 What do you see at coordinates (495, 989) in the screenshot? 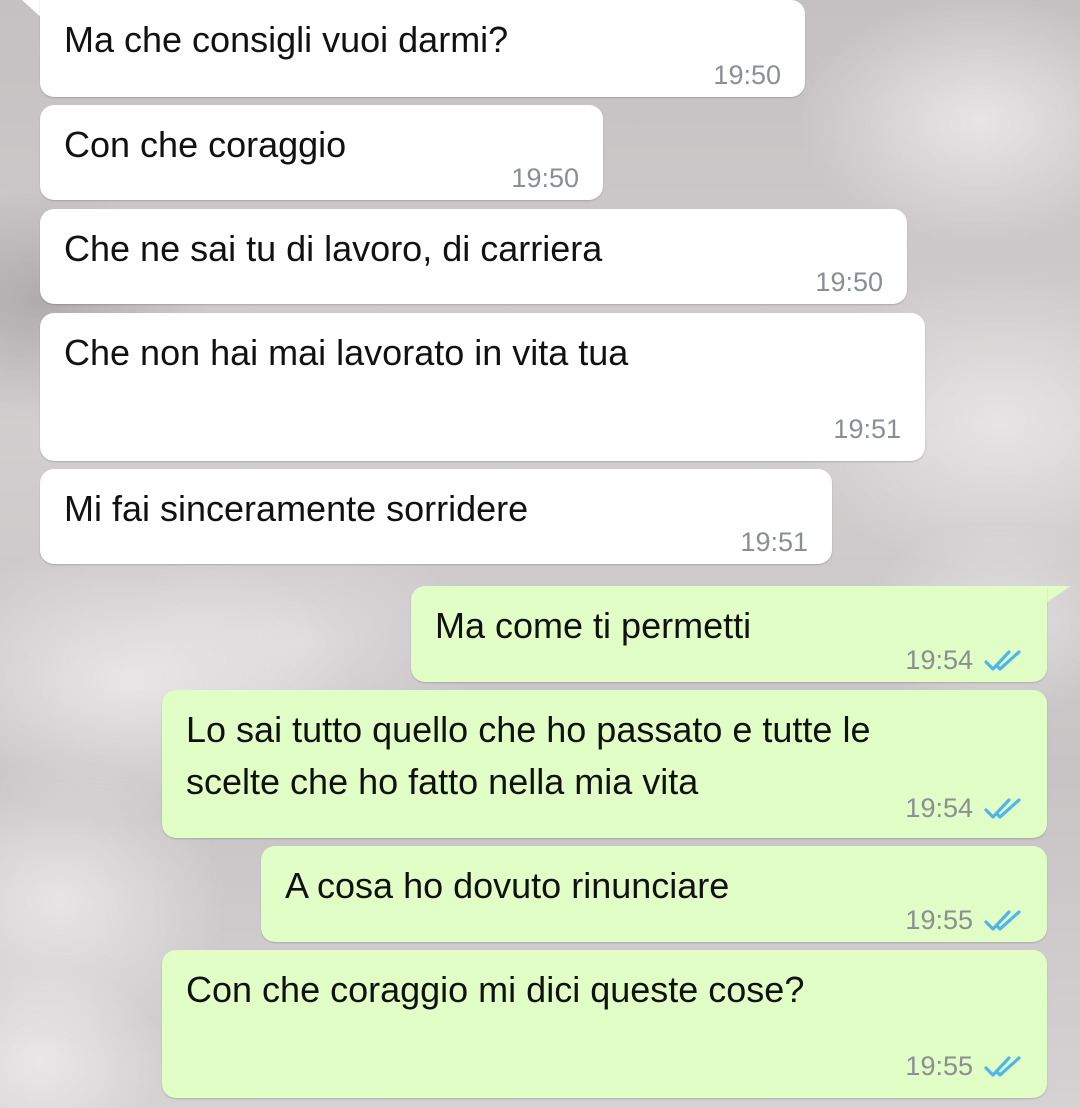
I see `message-text: Con che coraggio mi dici queste cose?` at bounding box center [495, 989].